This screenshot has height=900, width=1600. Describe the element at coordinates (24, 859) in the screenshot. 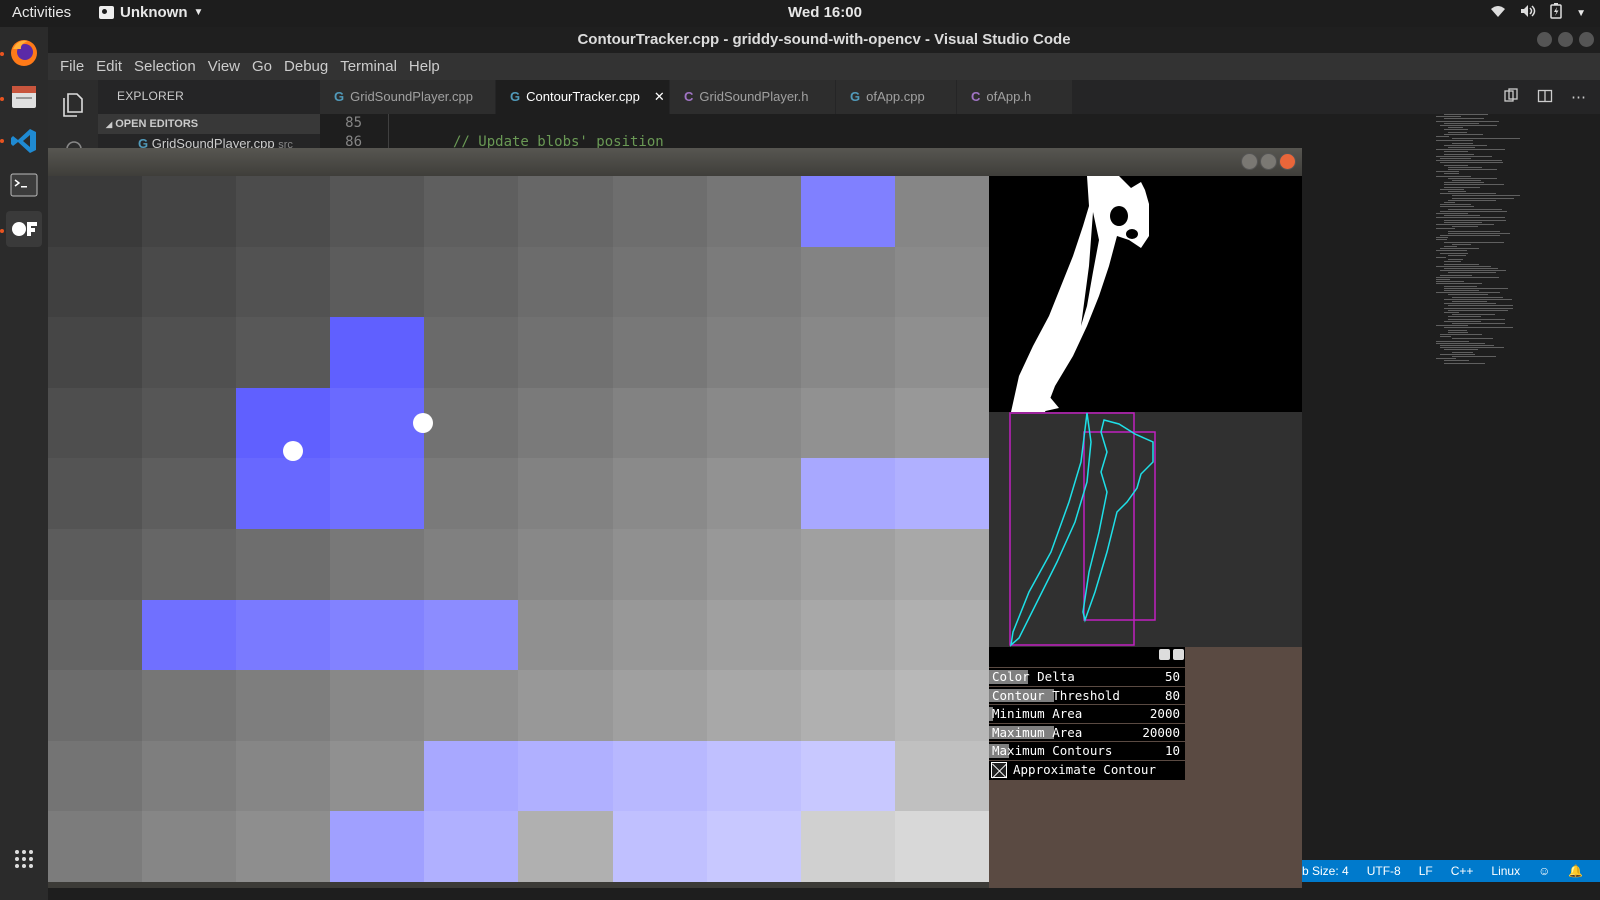

I see `app-grid-icon` at that location.